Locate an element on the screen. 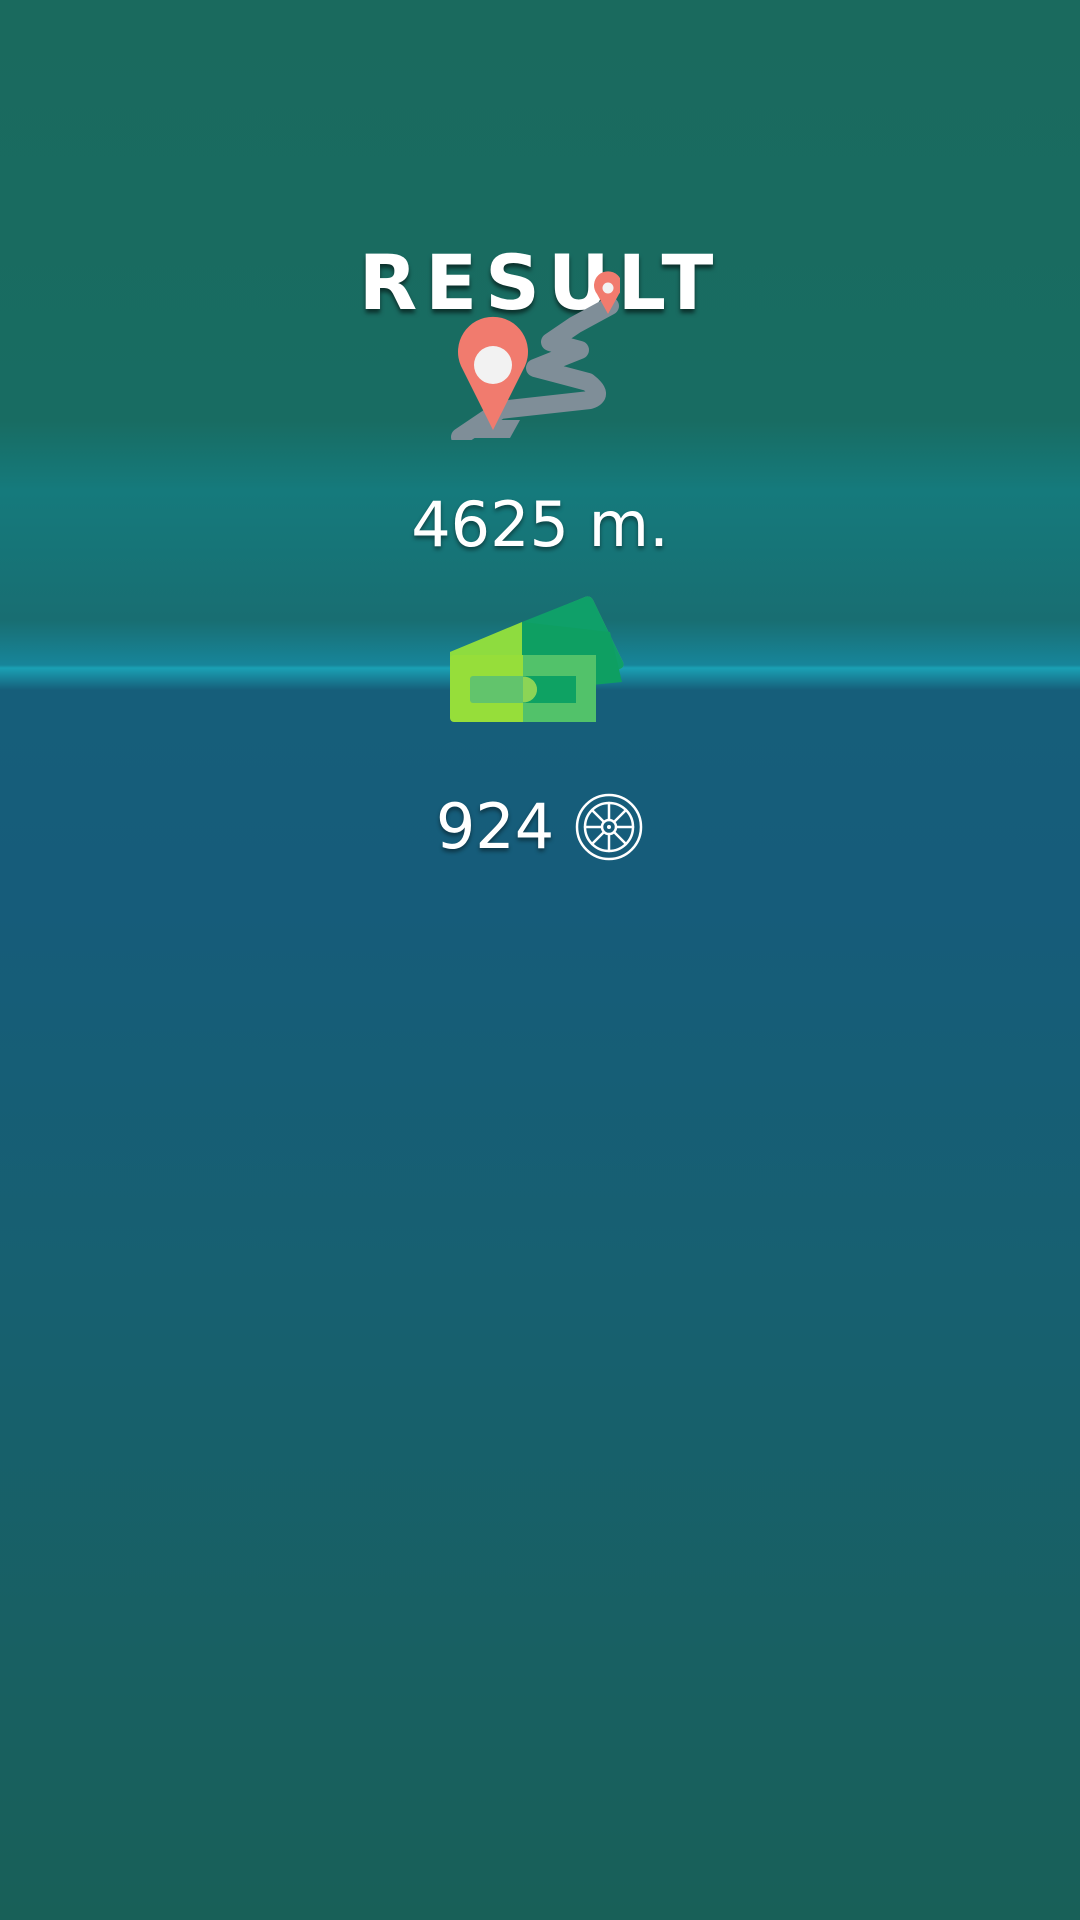 The width and height of the screenshot is (1080, 1920). route-map-pin-icon is located at coordinates (535, 355).